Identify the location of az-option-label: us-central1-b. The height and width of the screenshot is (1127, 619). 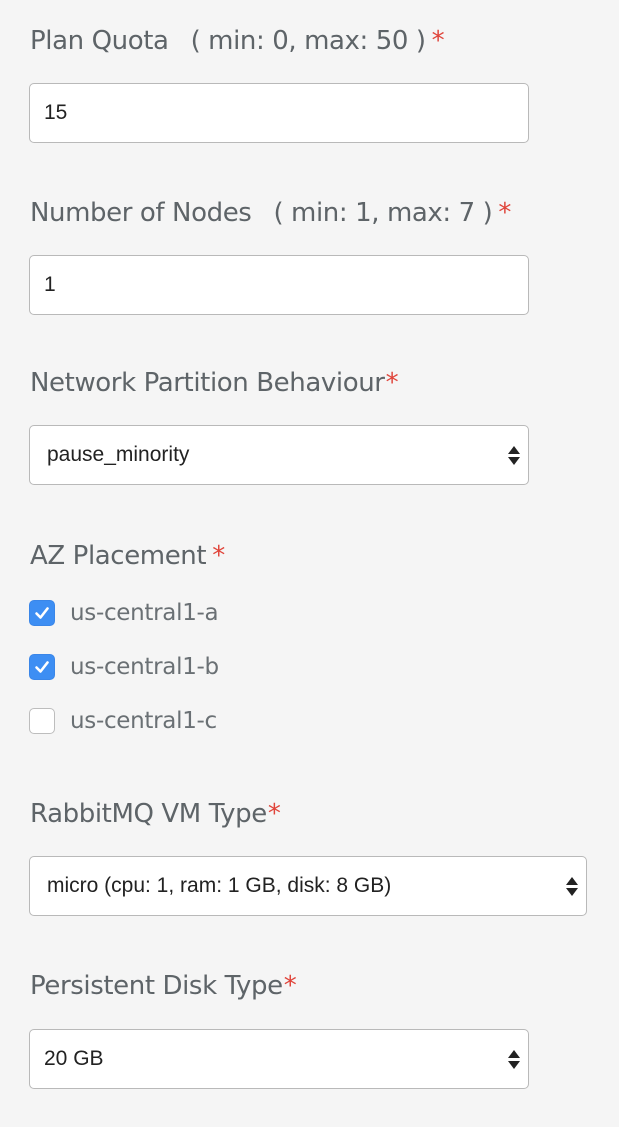
(144, 667).